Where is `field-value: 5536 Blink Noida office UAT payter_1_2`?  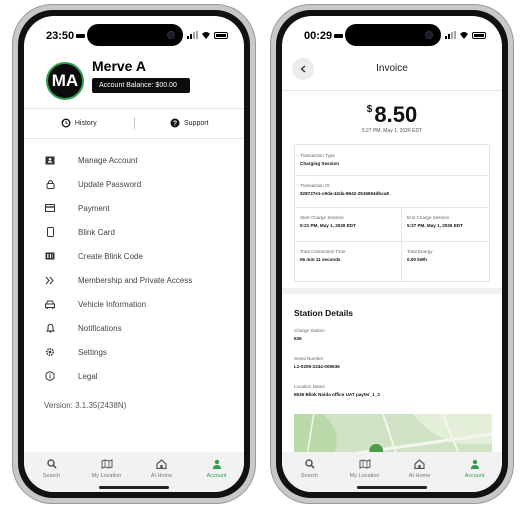
field-value: 5536 Blink Noida office UAT payter_1_2 is located at coordinates (337, 394).